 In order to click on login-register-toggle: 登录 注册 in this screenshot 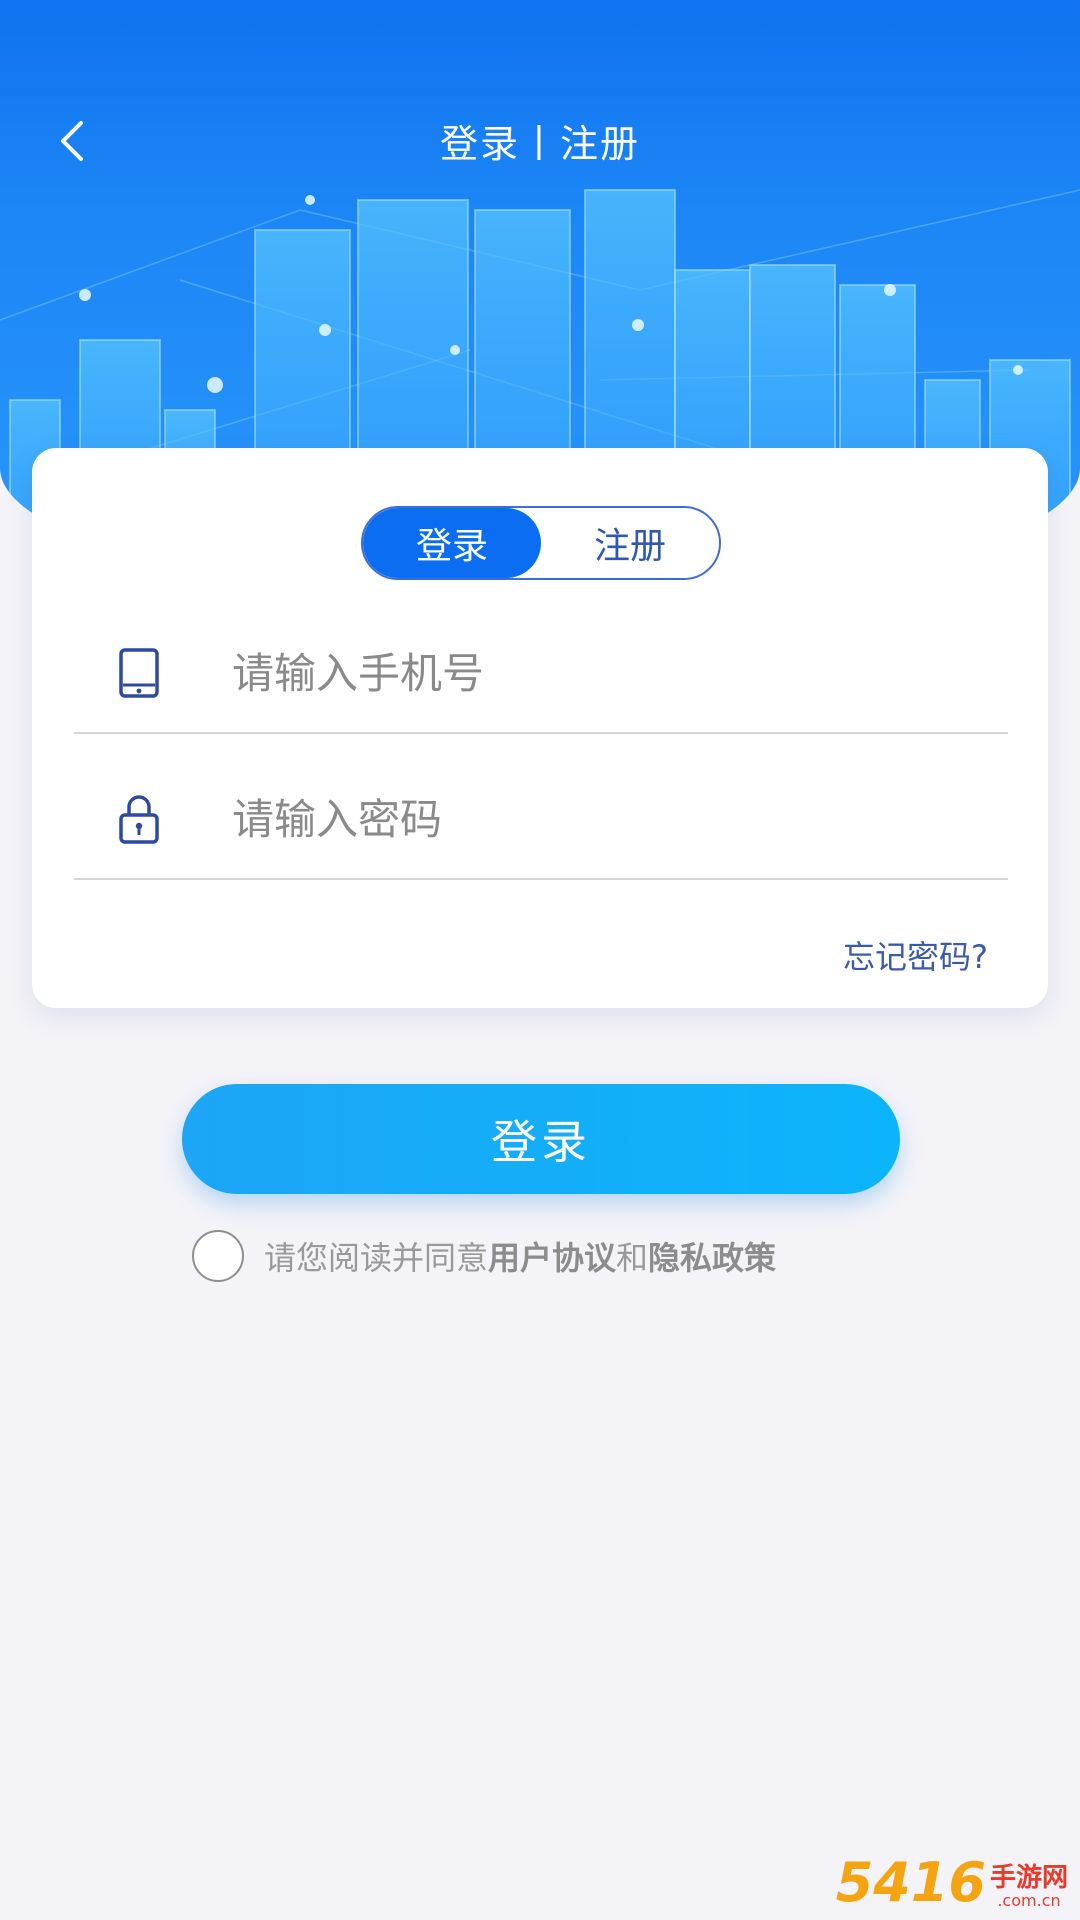, I will do `click(541, 543)`.